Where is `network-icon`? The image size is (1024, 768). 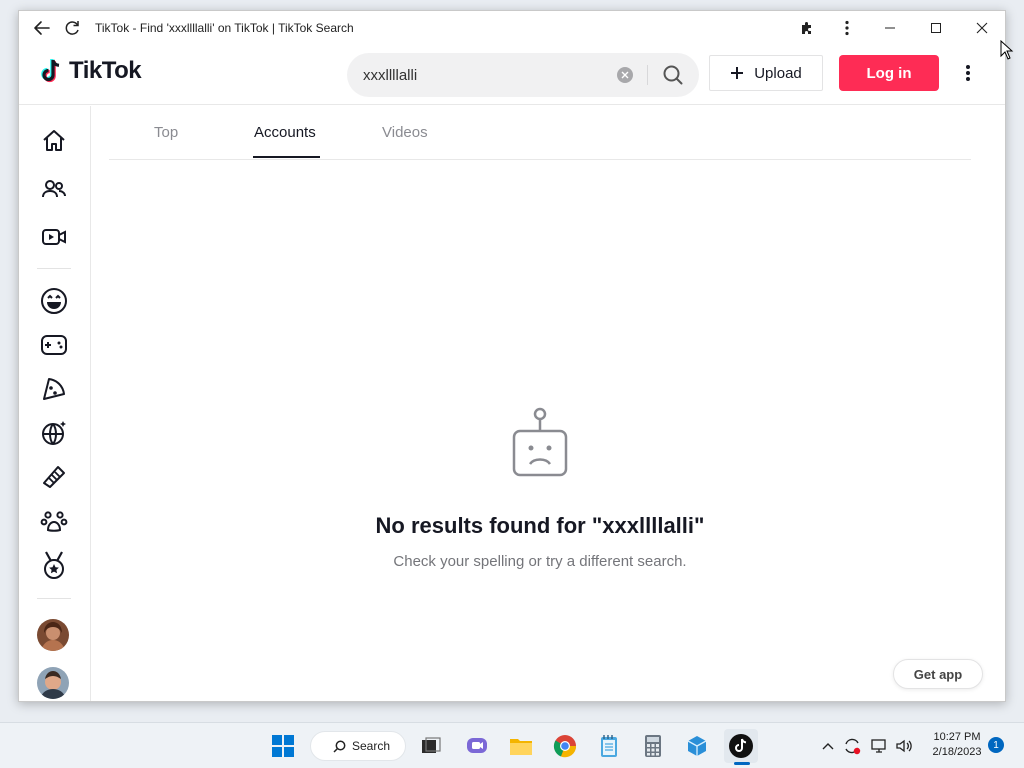
network-icon is located at coordinates (878, 746).